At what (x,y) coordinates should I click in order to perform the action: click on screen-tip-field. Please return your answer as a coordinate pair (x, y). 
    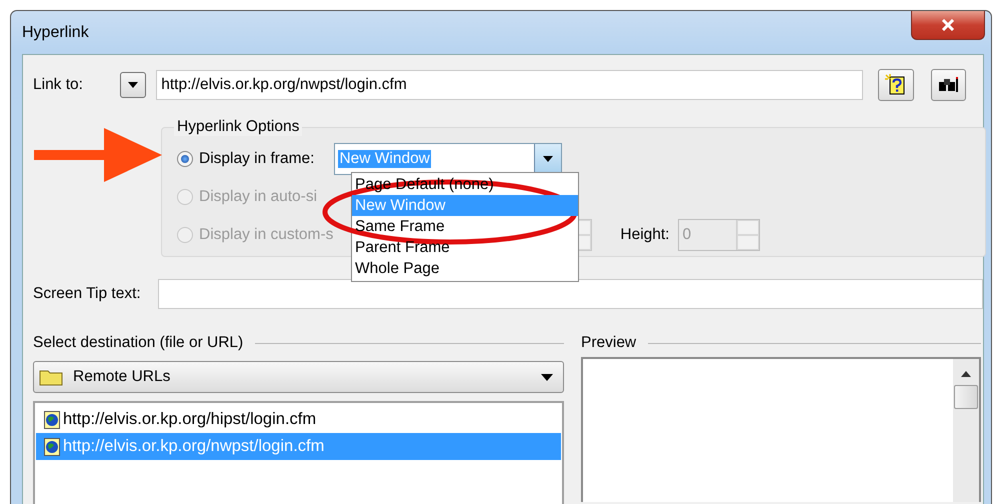
    Looking at the image, I should click on (570, 294).